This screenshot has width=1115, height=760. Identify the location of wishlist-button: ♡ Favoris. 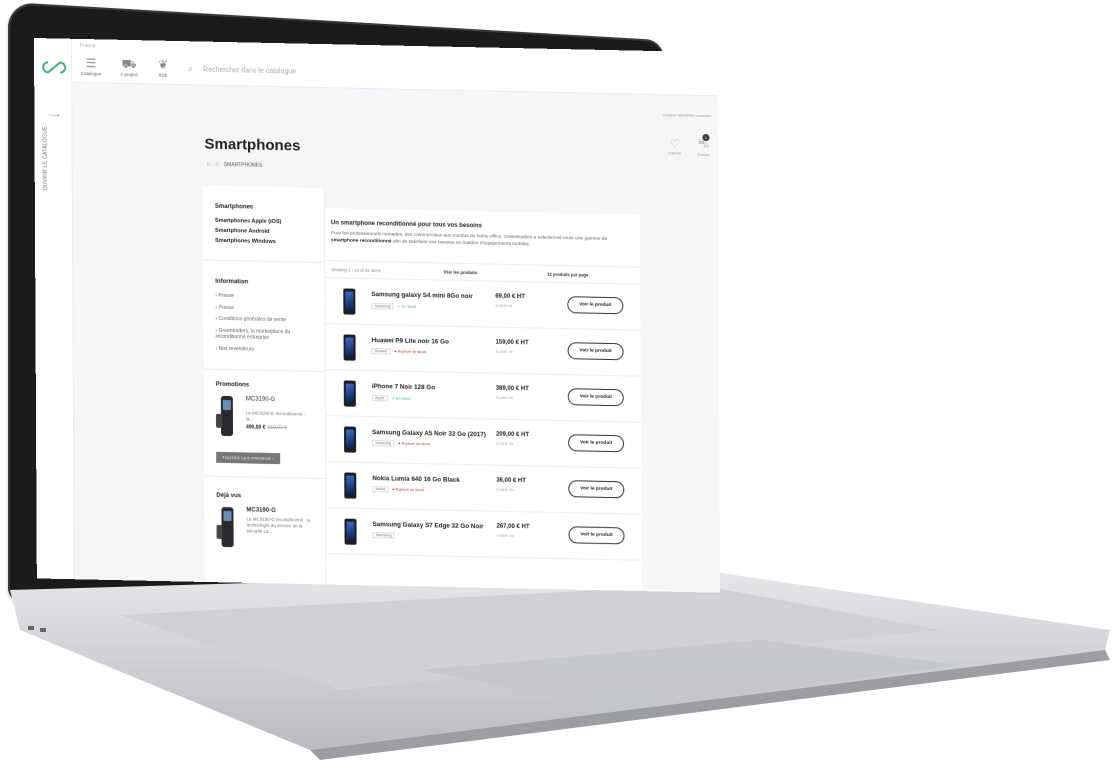
(674, 146).